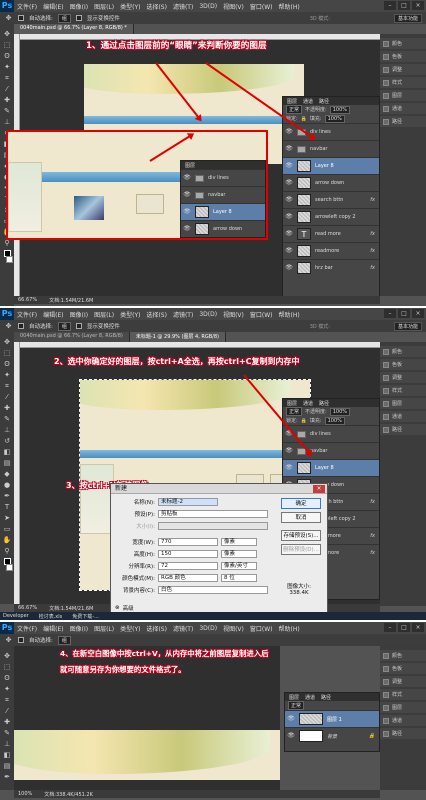 The width and height of the screenshot is (426, 800). What do you see at coordinates (331, 182) in the screenshot?
I see `layer-row: 👁 arrow down` at bounding box center [331, 182].